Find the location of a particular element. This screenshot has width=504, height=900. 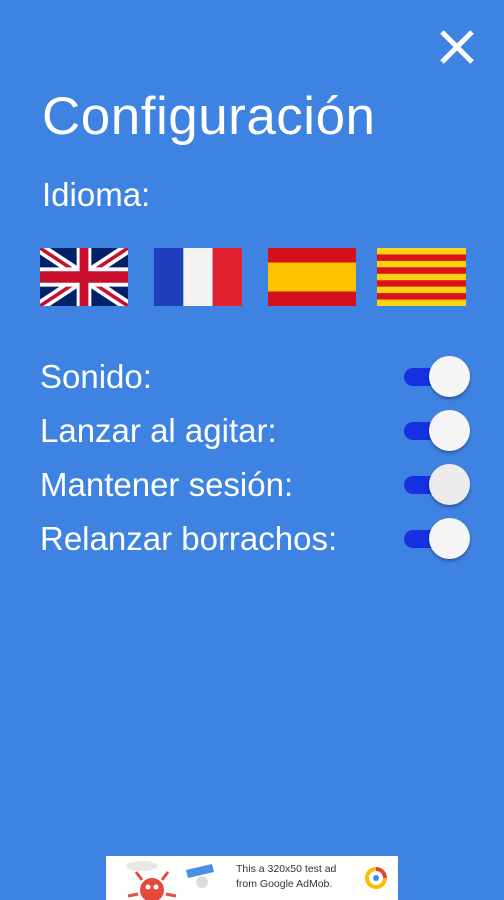

close-button is located at coordinates (457, 47).